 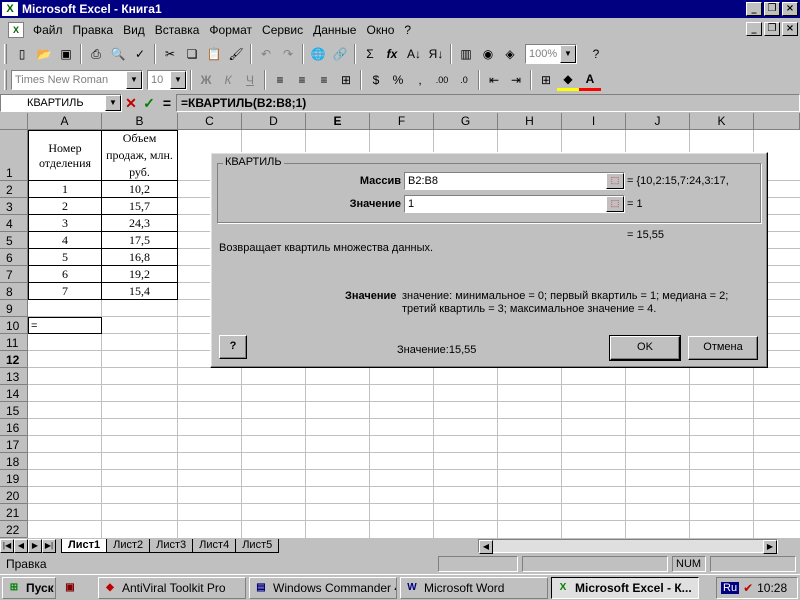 I want to click on comma-icon: ,, so click(x=420, y=80).